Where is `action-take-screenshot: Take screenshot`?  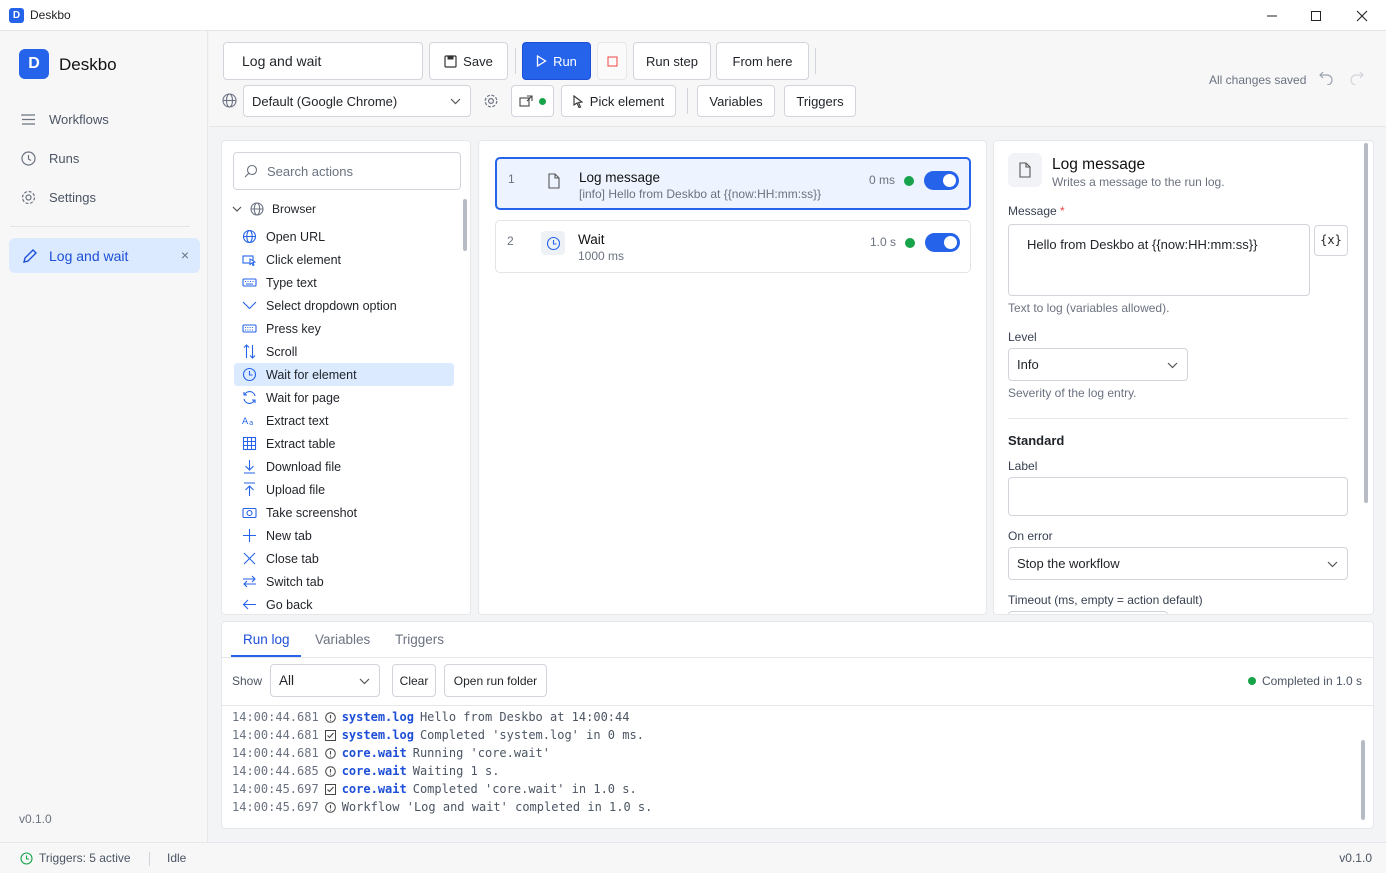
action-take-screenshot: Take screenshot is located at coordinates (344, 512).